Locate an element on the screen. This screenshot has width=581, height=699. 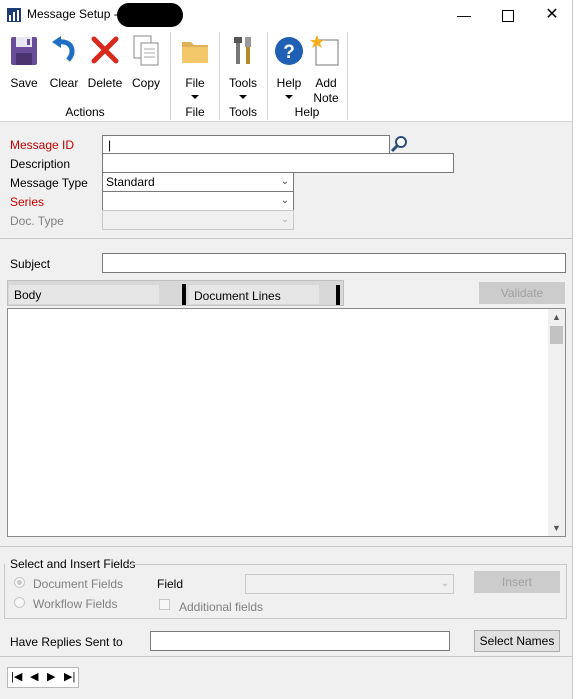
help-question-icon: ? is located at coordinates (289, 51).